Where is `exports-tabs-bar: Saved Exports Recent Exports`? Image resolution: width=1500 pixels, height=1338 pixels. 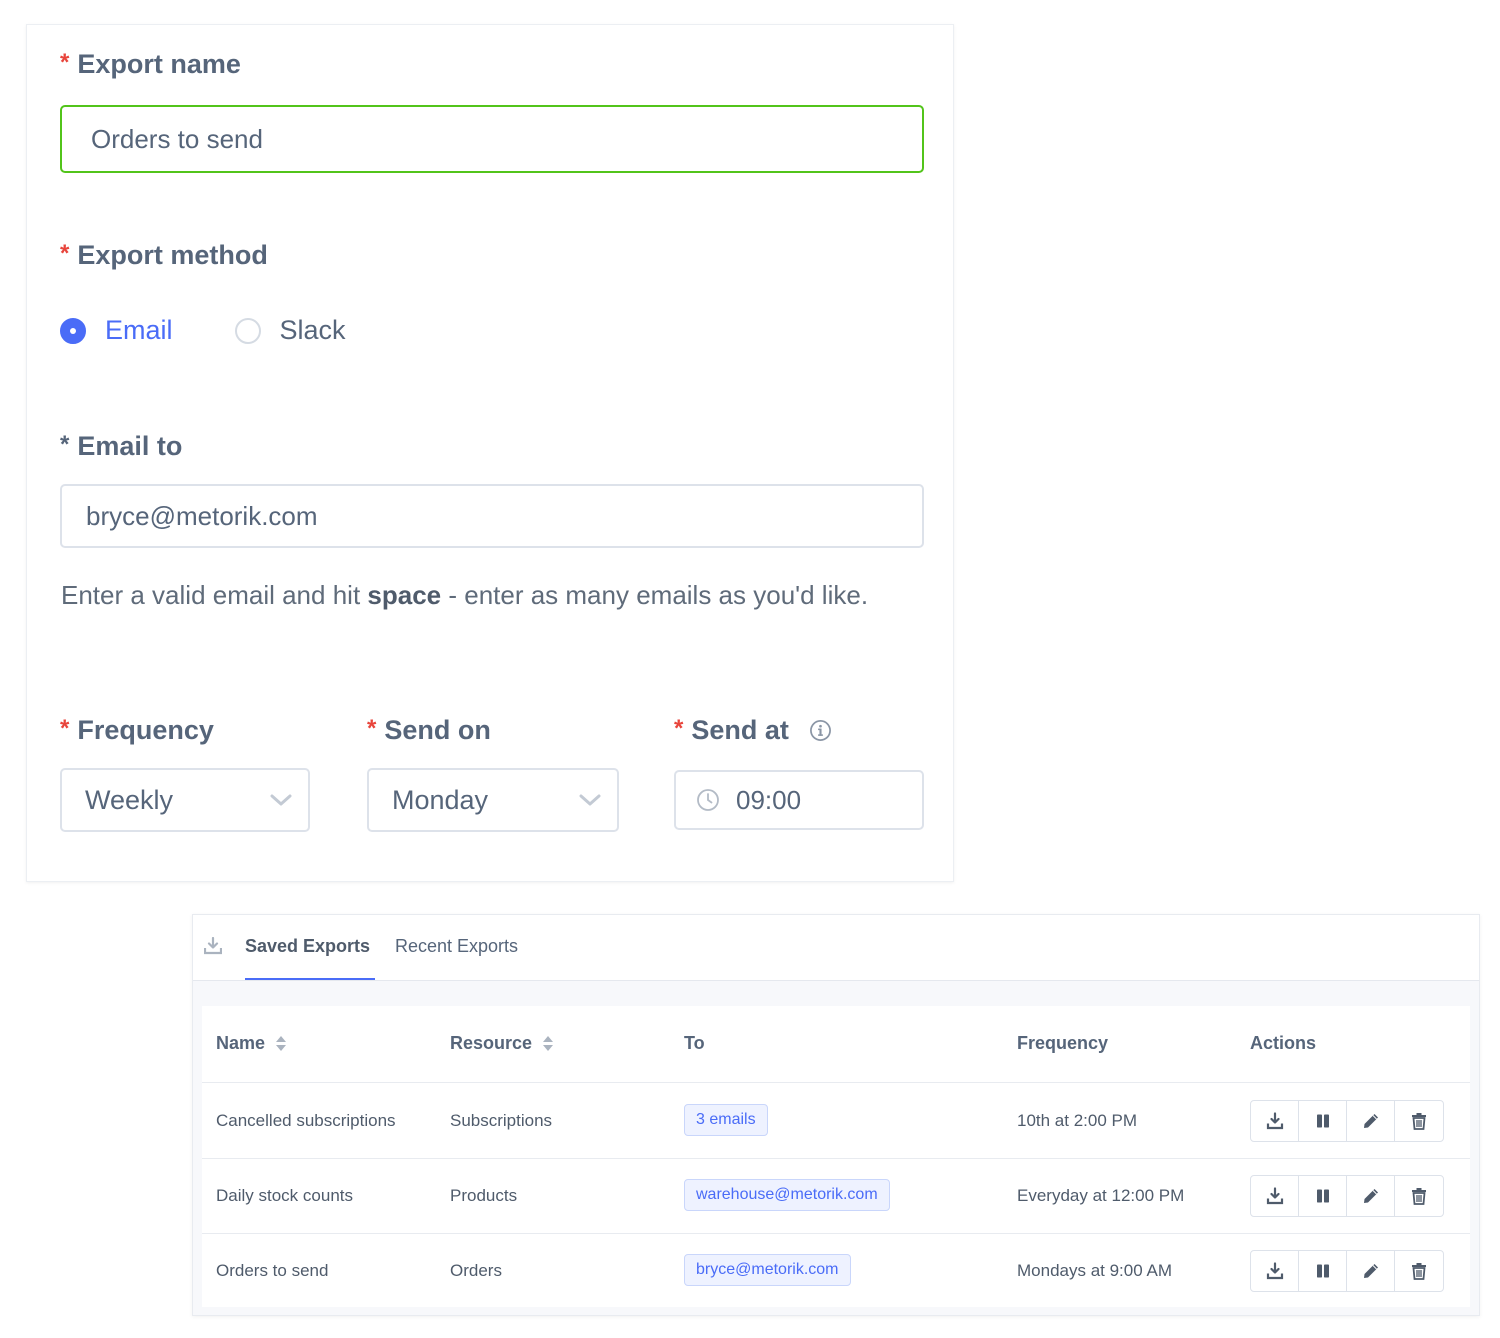 exports-tabs-bar: Saved Exports Recent Exports is located at coordinates (836, 948).